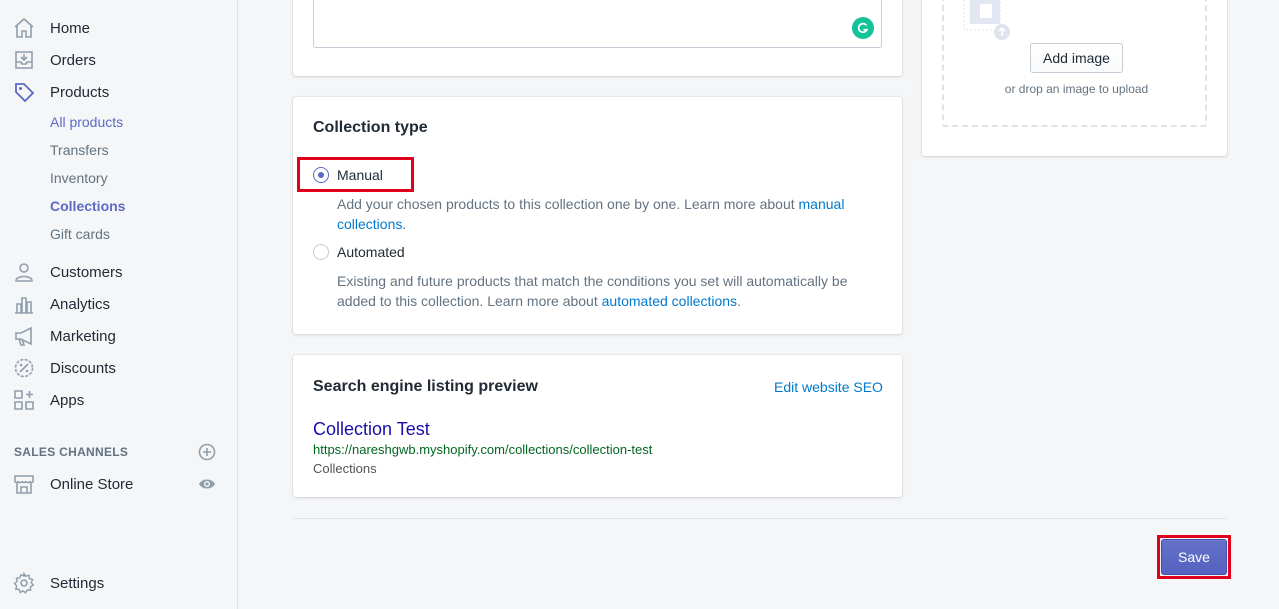 Image resolution: width=1279 pixels, height=609 pixels. Describe the element at coordinates (24, 400) in the screenshot. I see `apps-icon` at that location.